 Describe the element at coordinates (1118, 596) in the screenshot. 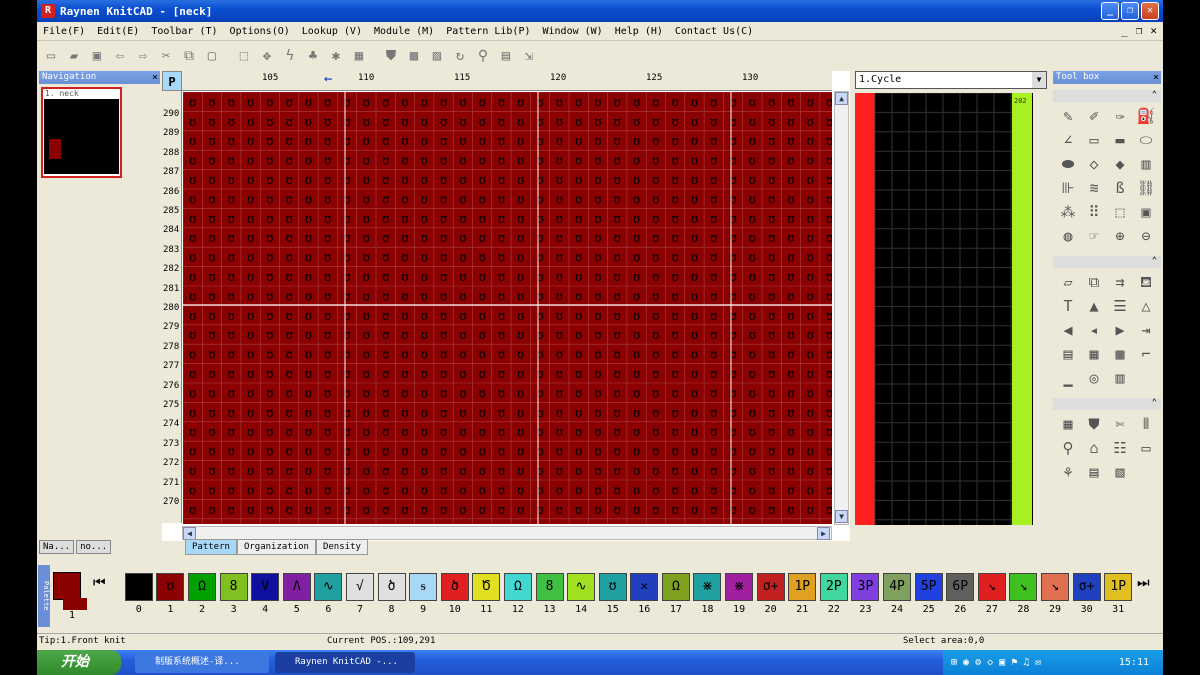

I see `palette-swatch: 1P 31` at that location.